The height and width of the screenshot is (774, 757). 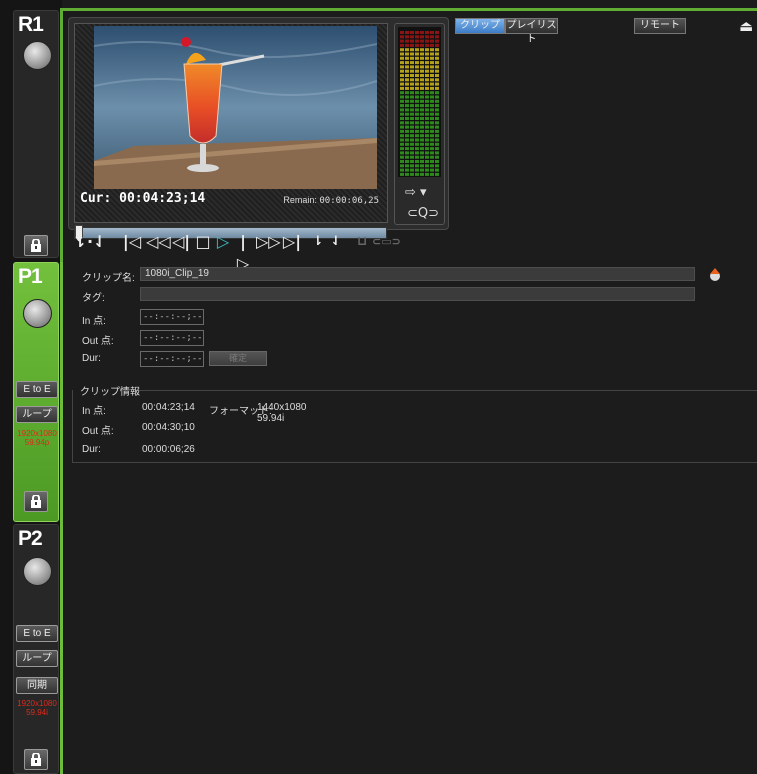 What do you see at coordinates (238, 358) in the screenshot?
I see `confirm-button: 確定` at bounding box center [238, 358].